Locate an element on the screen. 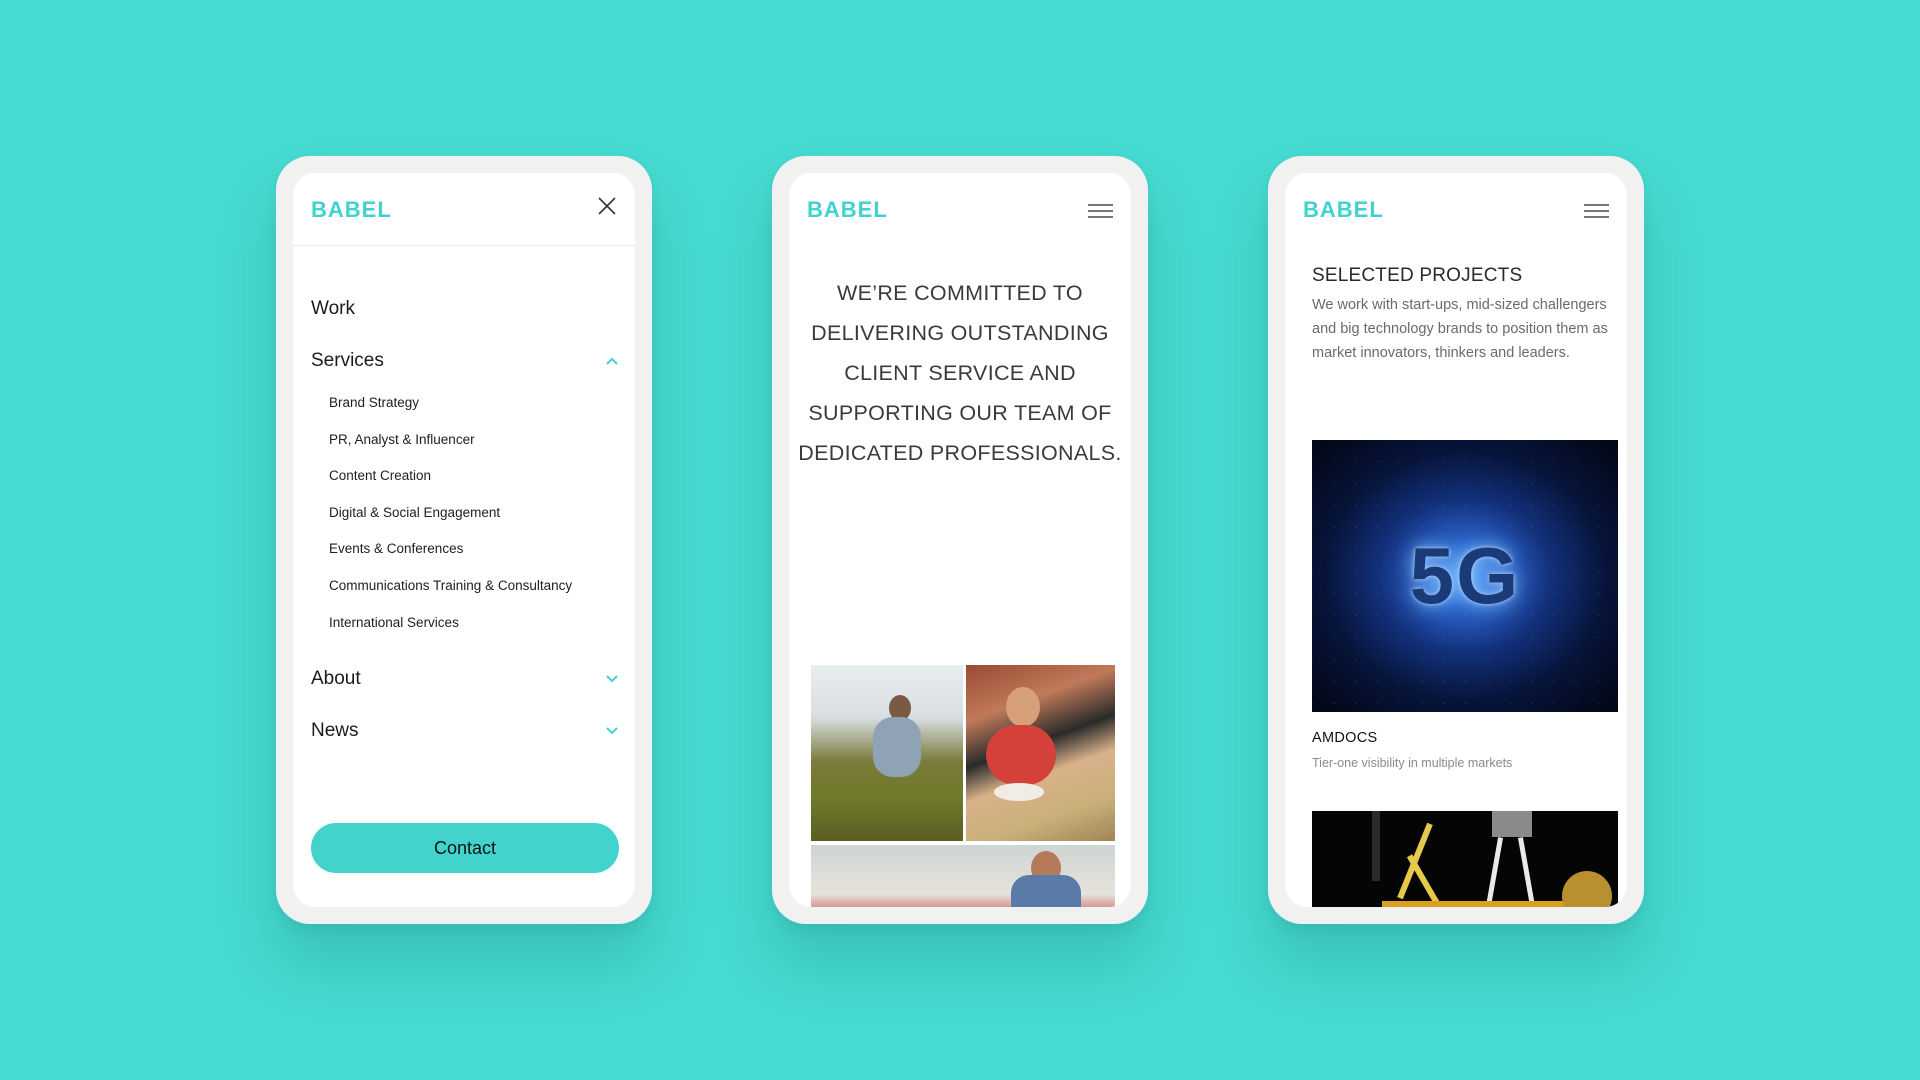 Image resolution: width=1920 pixels, height=1080 pixels. menu-header: BABEL is located at coordinates (464, 209).